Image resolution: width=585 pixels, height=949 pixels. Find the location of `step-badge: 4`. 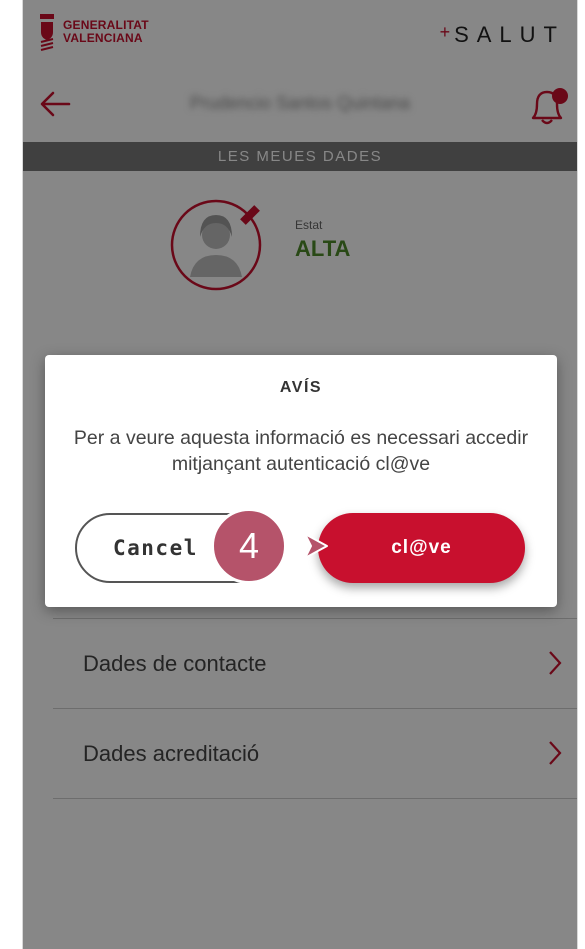

step-badge: 4 is located at coordinates (249, 546).